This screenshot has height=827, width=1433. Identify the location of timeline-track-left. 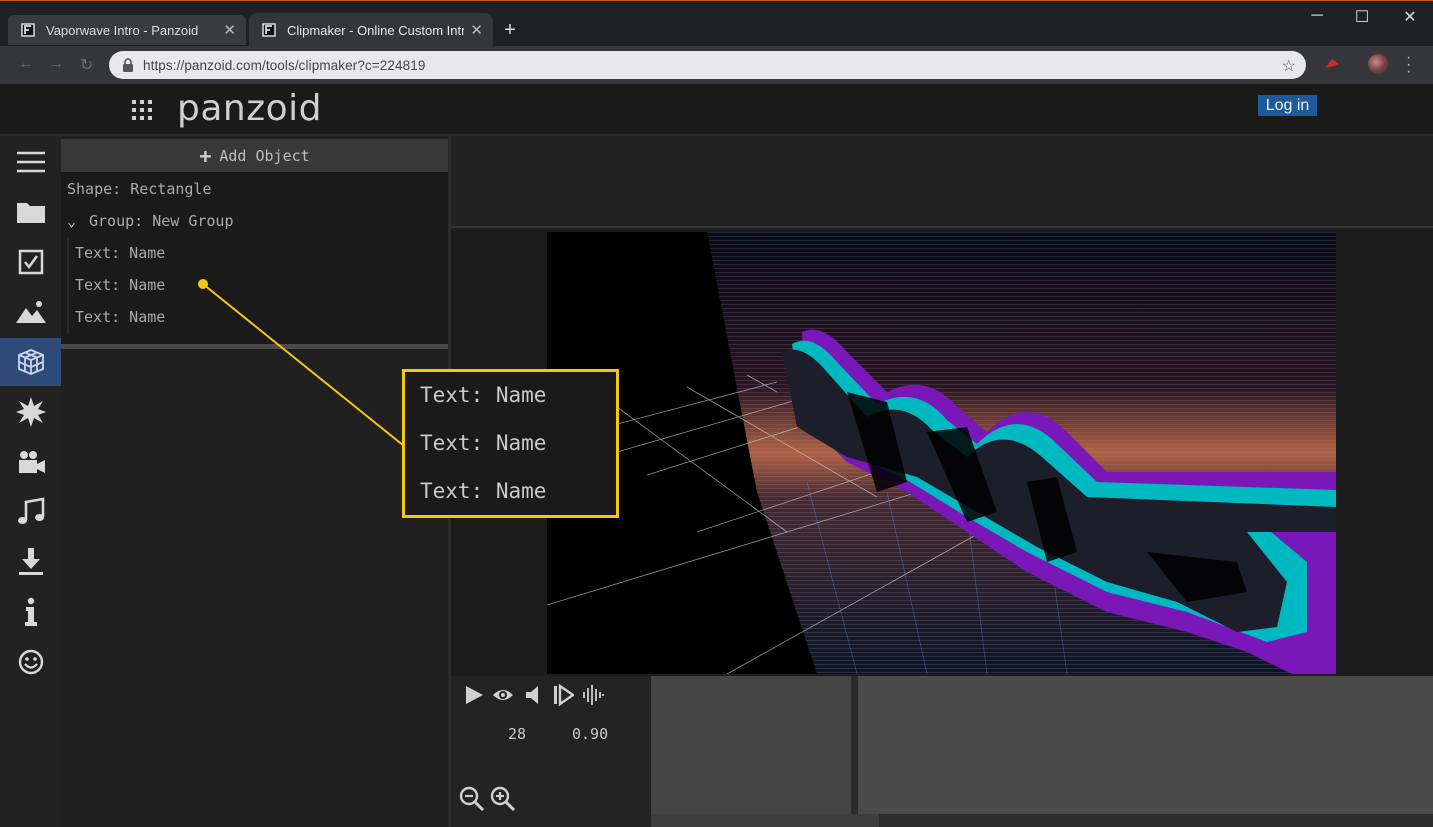
(751, 745).